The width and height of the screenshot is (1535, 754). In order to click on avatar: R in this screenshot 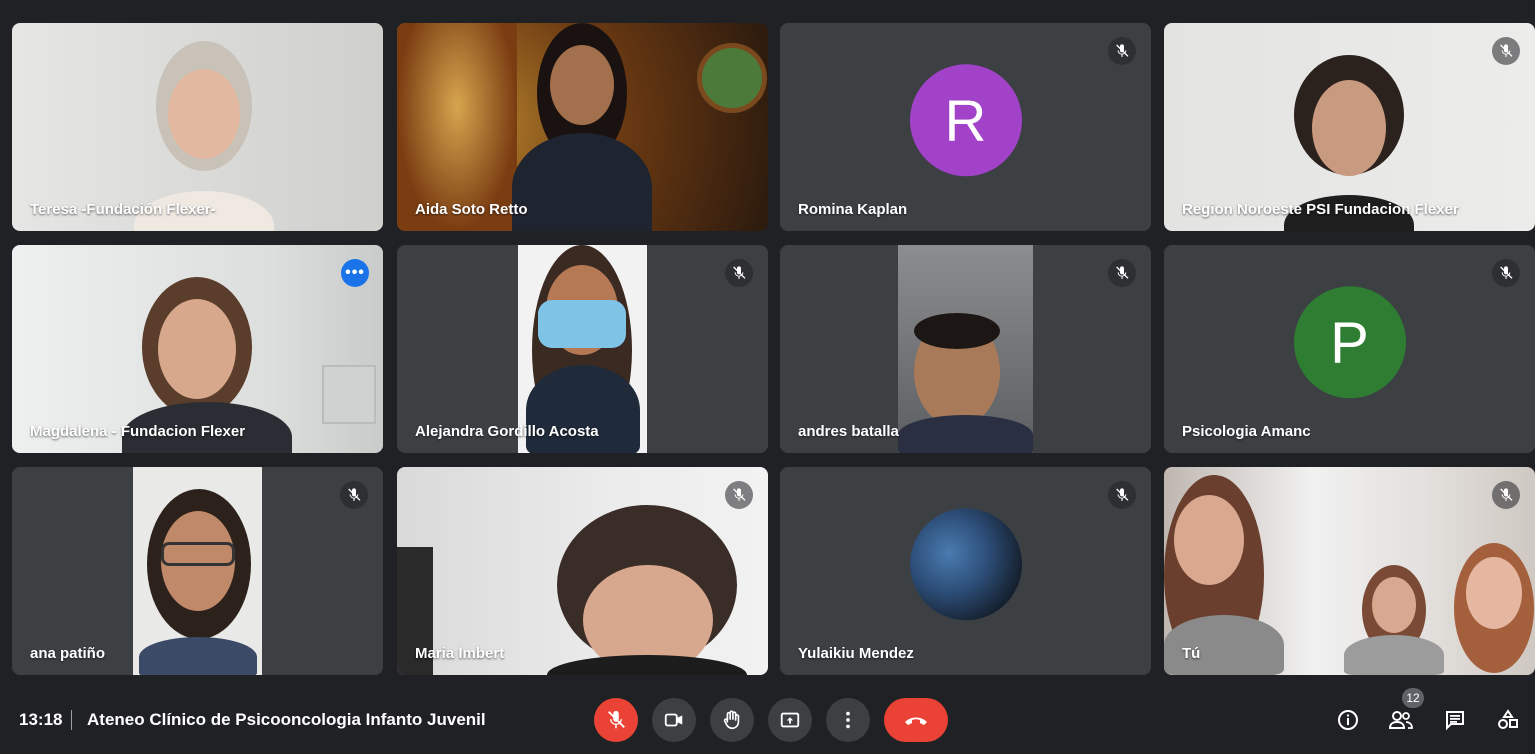, I will do `click(965, 120)`.